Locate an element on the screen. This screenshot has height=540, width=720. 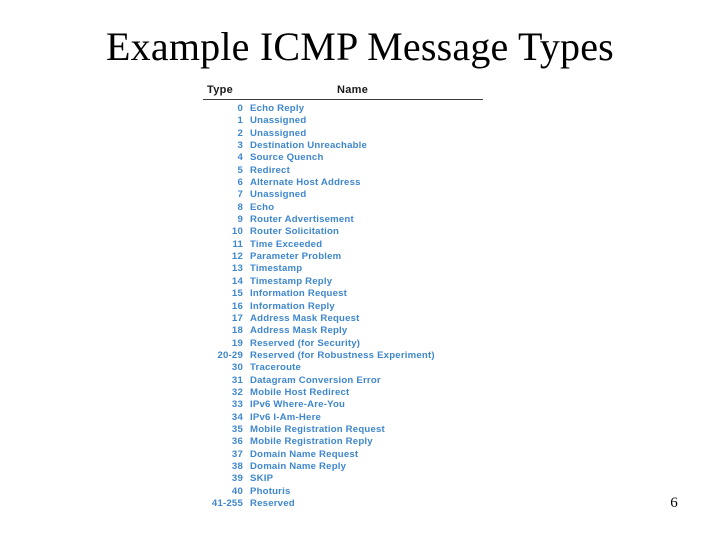
table-row: 9 Router Advertisement is located at coordinates (343, 220).